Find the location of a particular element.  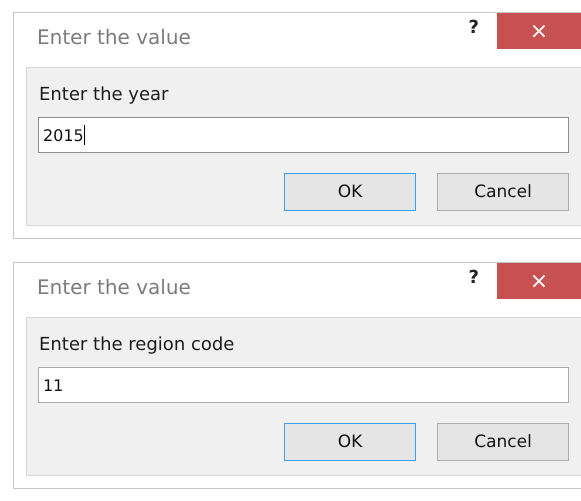

input-field: 11 is located at coordinates (303, 385).